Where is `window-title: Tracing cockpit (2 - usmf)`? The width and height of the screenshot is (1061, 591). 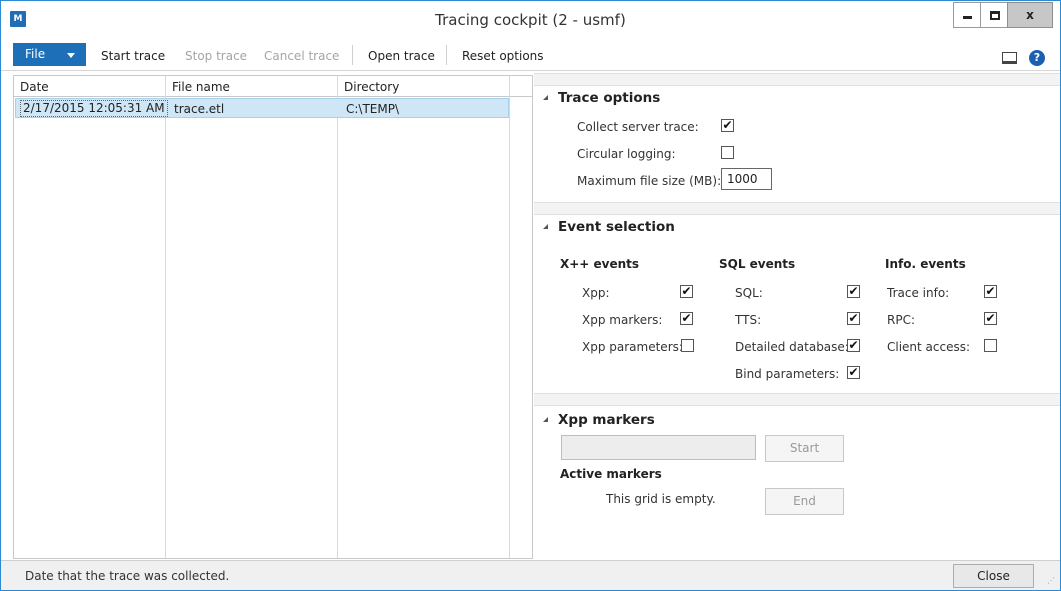
window-title: Tracing cockpit (2 - usmf) is located at coordinates (530, 20).